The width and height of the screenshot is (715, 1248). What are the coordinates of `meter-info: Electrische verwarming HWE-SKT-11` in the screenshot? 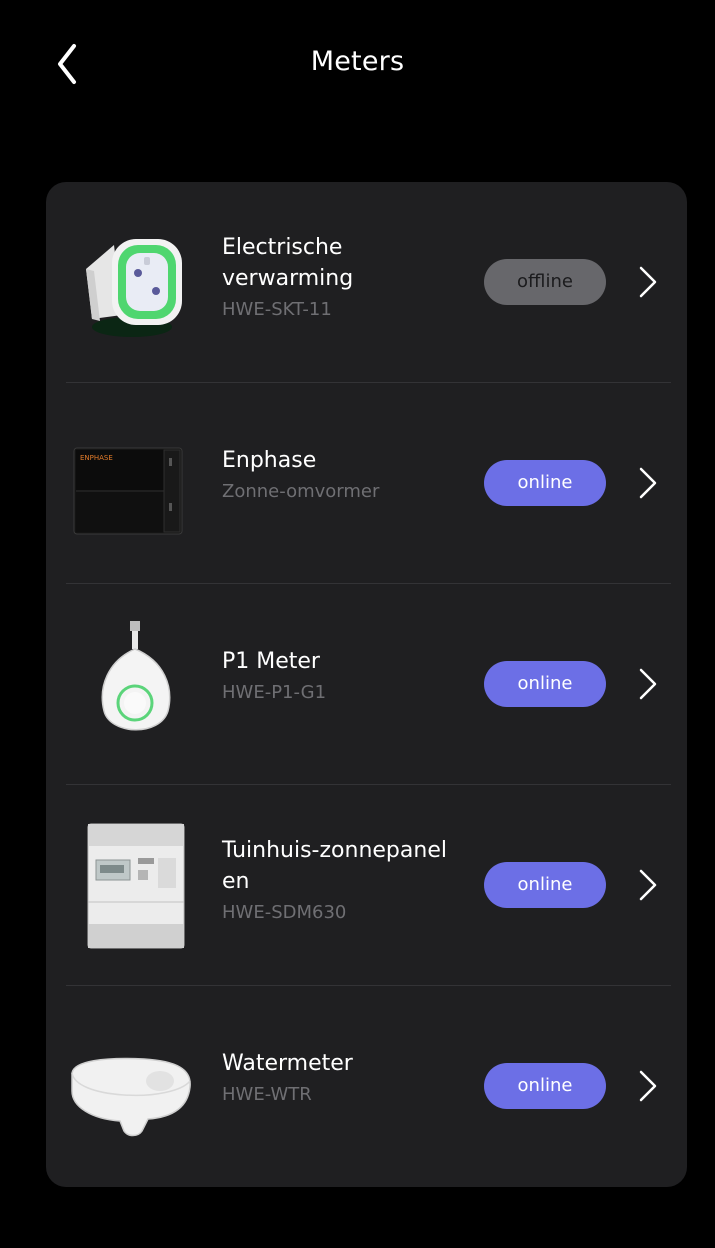 It's located at (347, 278).